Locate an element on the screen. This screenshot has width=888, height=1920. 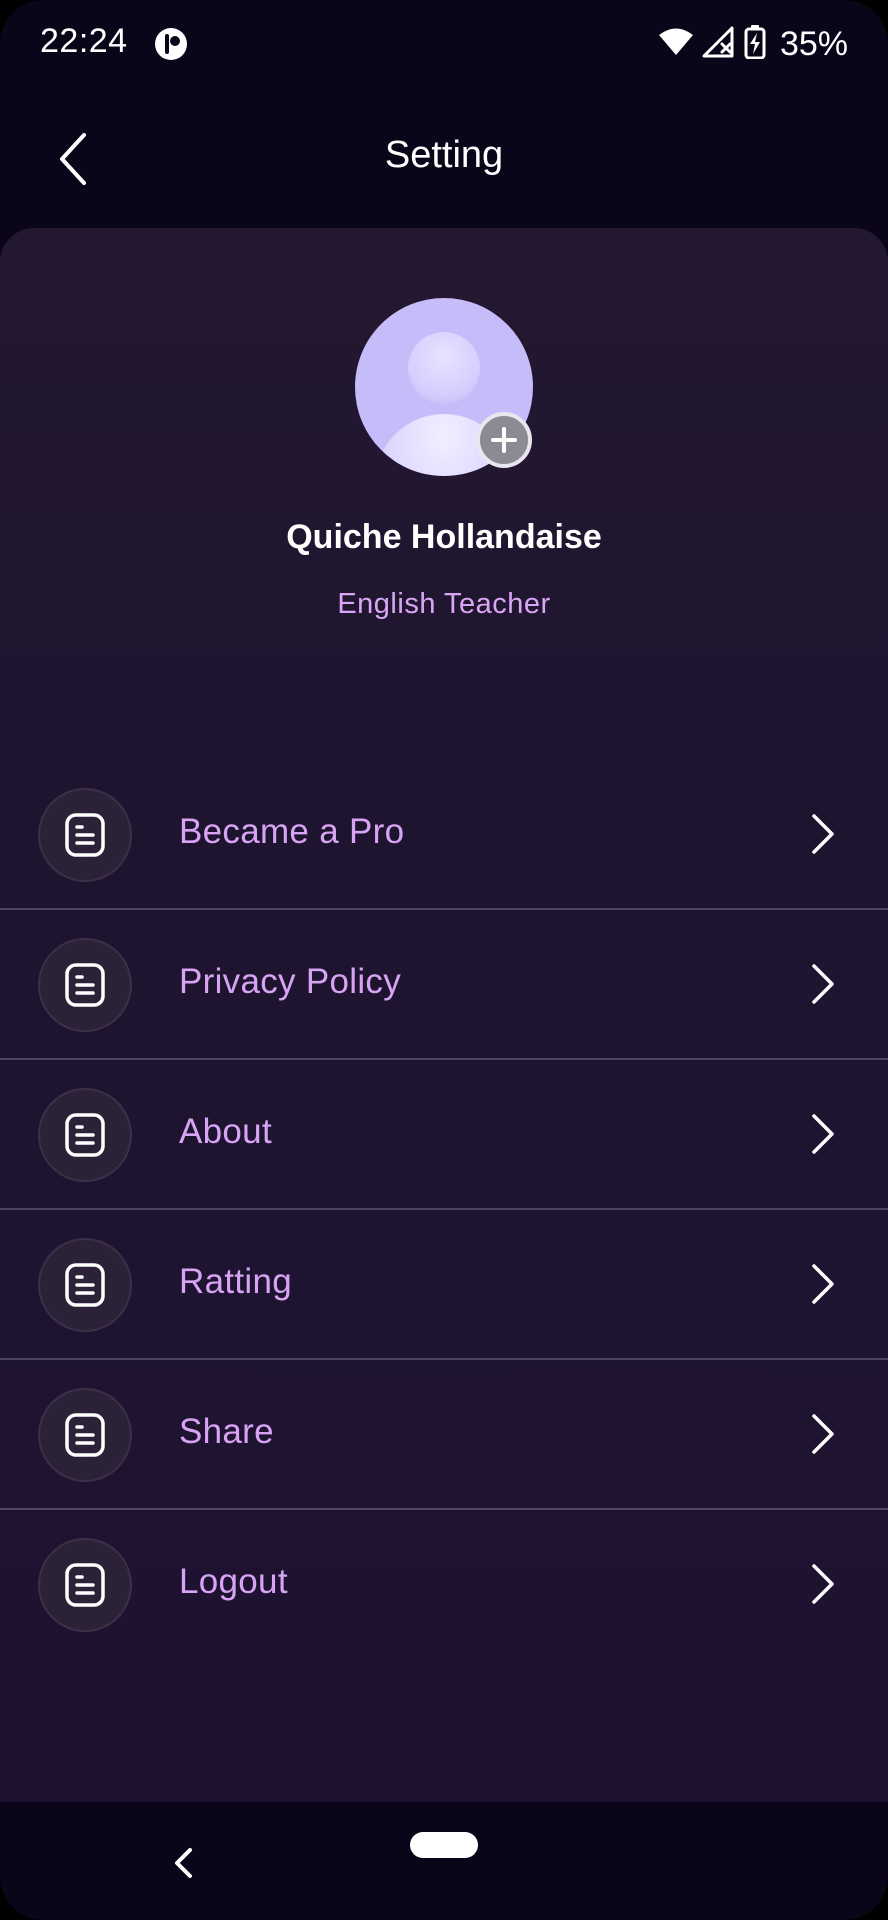
user-name: Quiche Hollandaise is located at coordinates (444, 537).